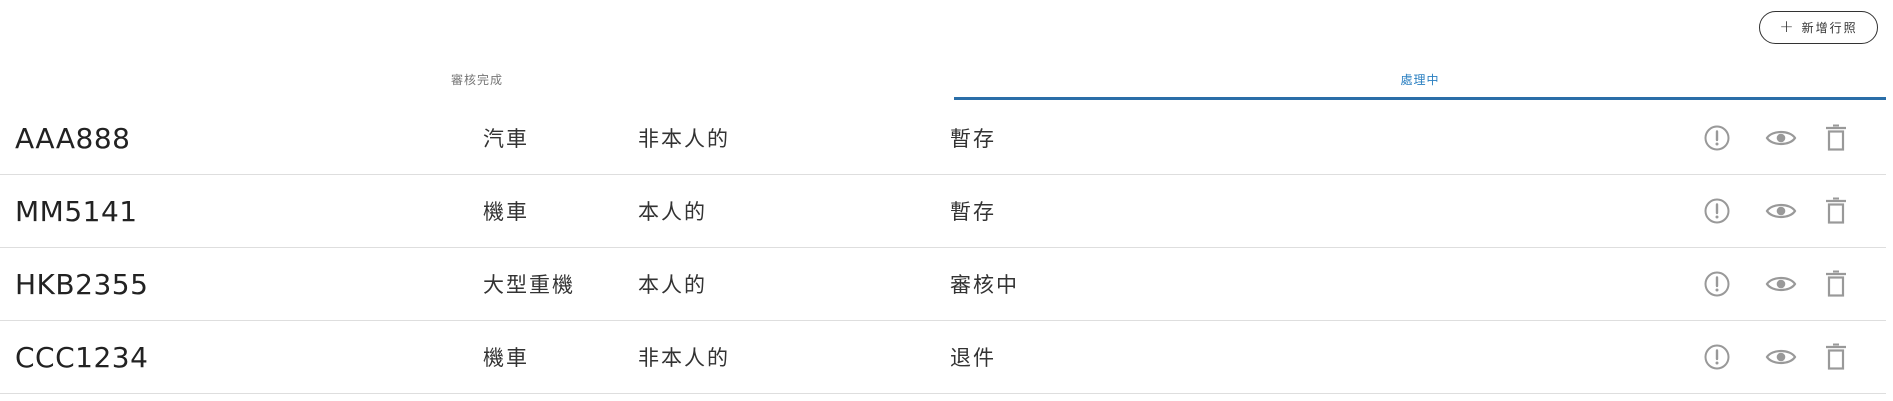 Image resolution: width=1893 pixels, height=401 pixels. Describe the element at coordinates (984, 285) in the screenshot. I see `status-text: 審核中` at that location.